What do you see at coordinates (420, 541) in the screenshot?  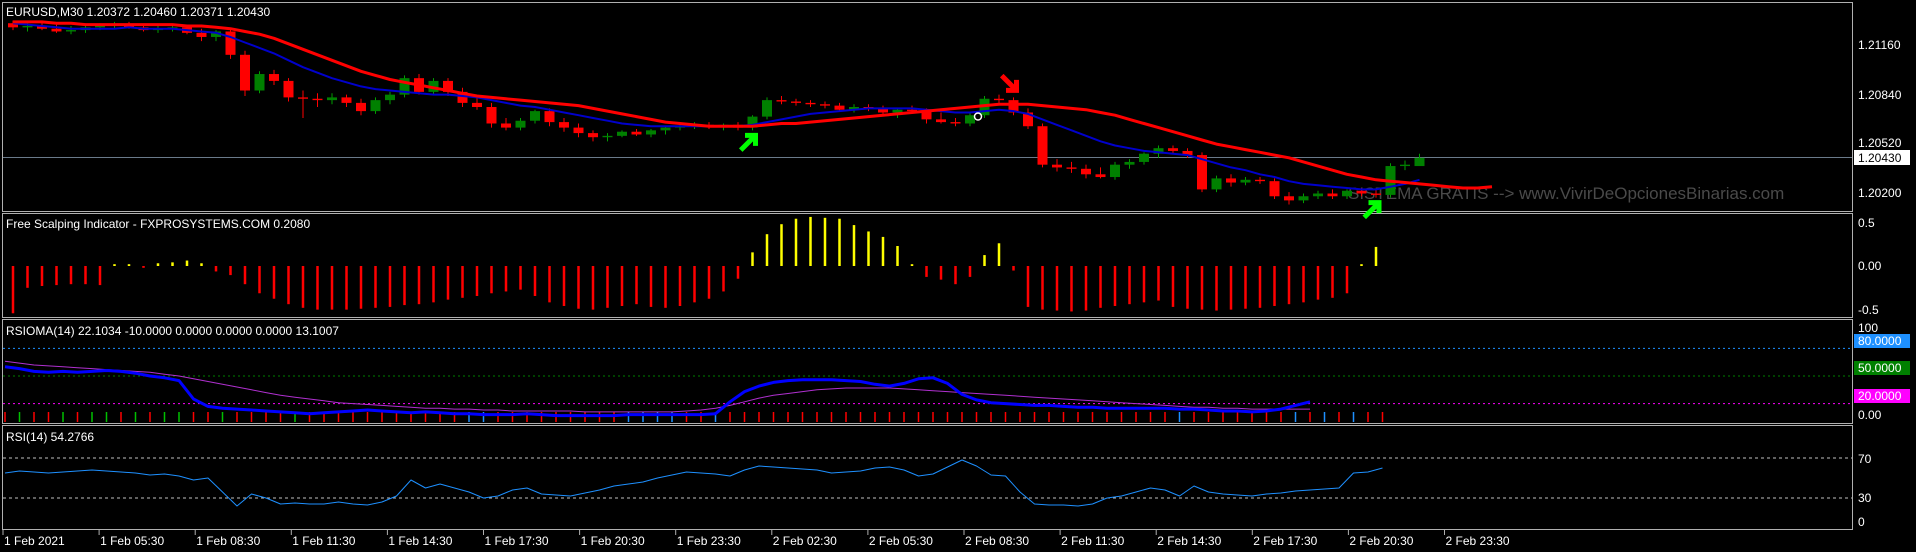 I see `time-tick-label: 1 Feb 14:30` at bounding box center [420, 541].